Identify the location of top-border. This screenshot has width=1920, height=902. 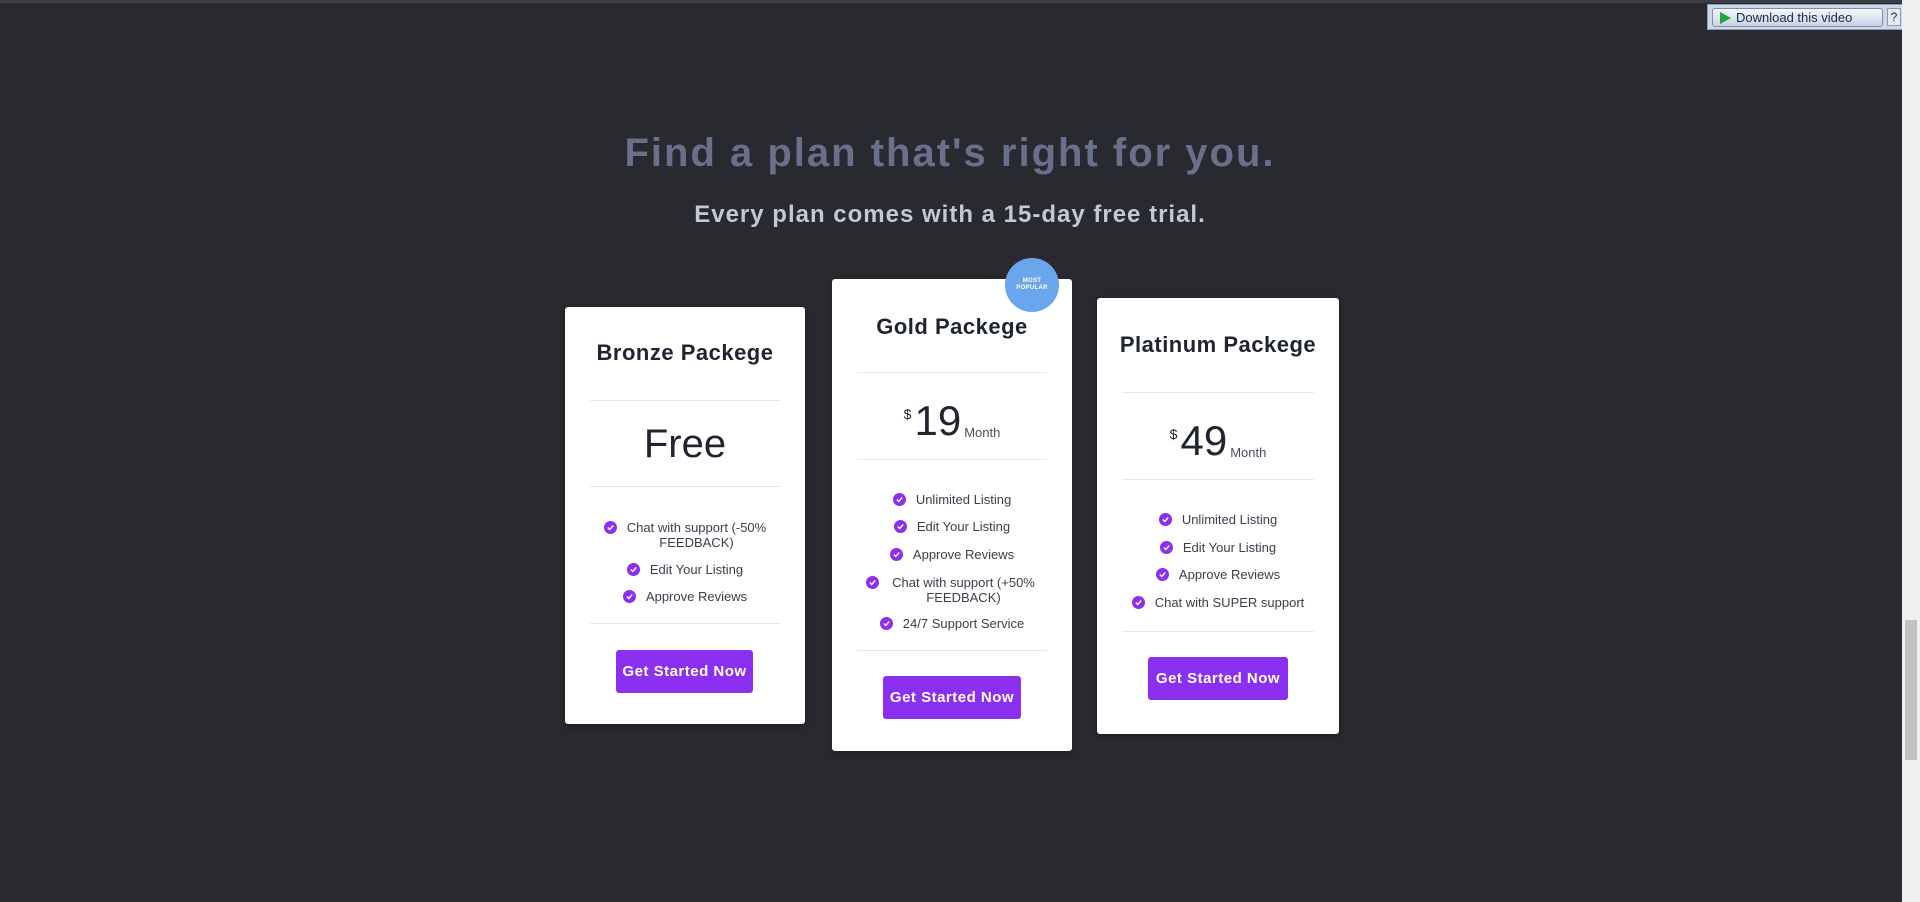
(960, 1).